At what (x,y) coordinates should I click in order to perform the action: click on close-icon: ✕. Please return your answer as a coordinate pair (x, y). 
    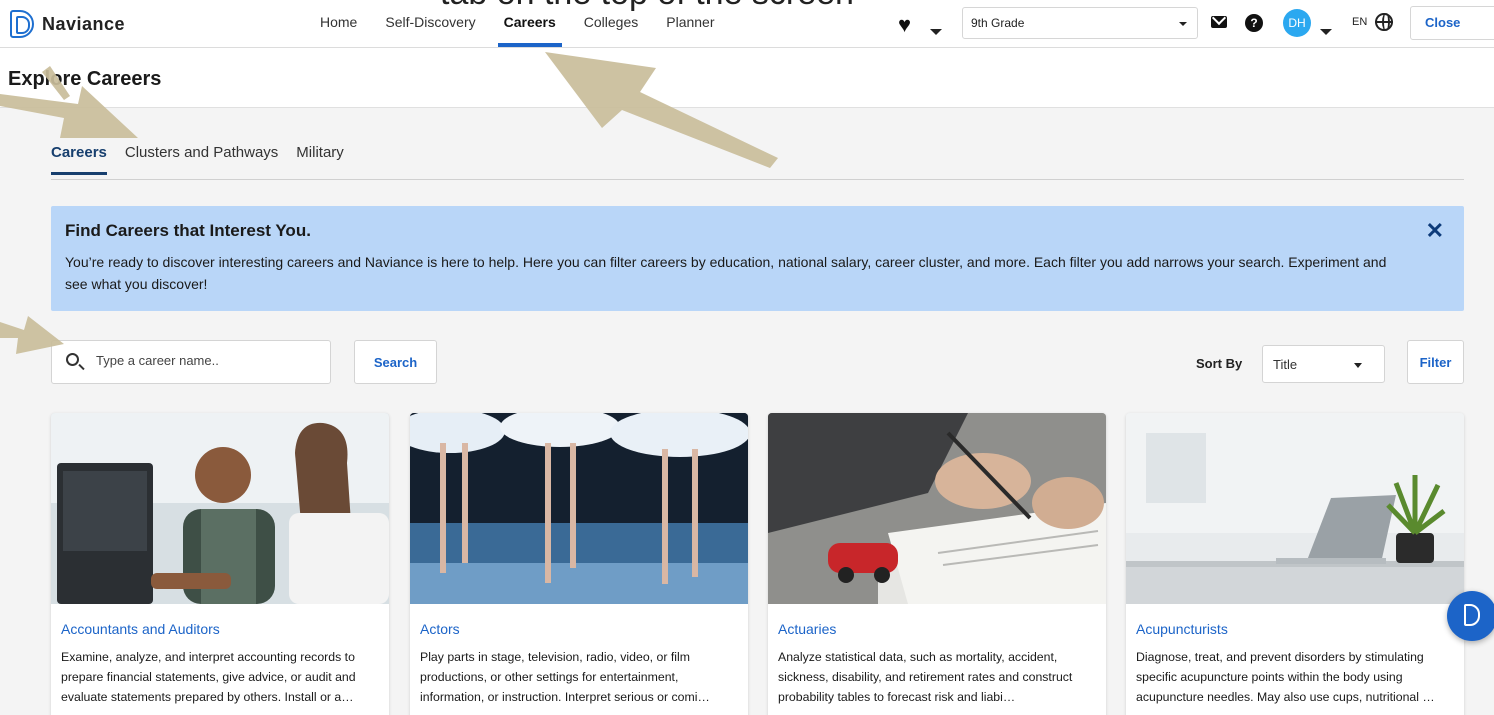
    Looking at the image, I should click on (1435, 231).